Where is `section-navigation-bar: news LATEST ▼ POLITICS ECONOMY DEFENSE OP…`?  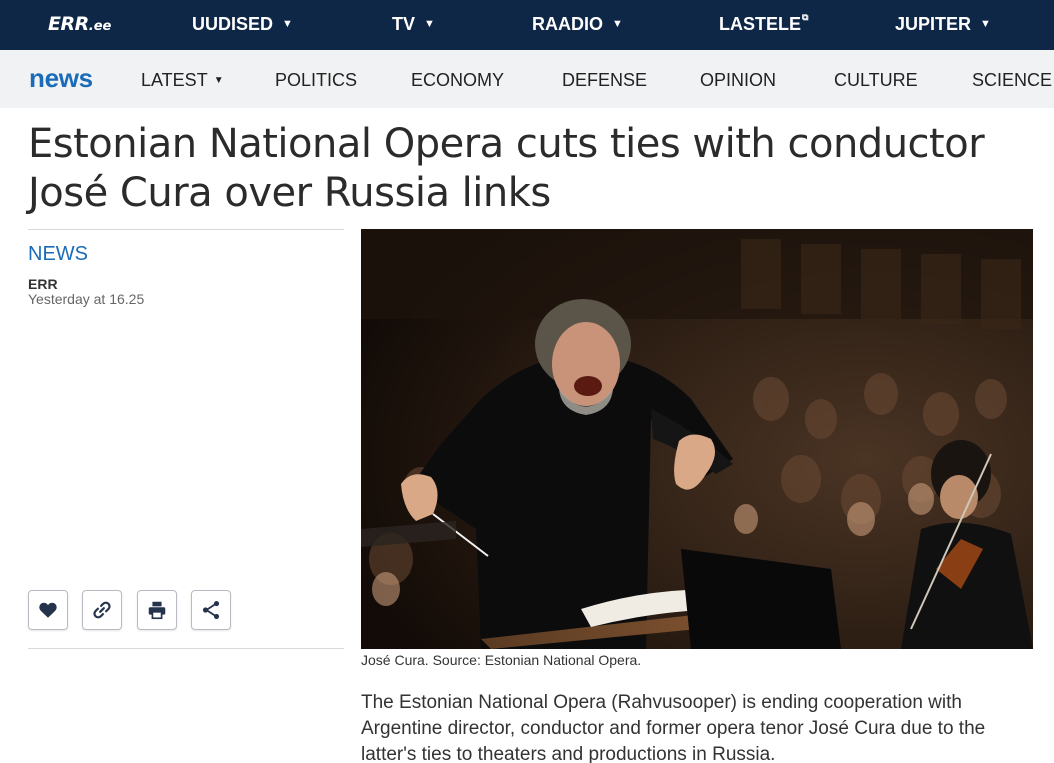
section-navigation-bar: news LATEST ▼ POLITICS ECONOMY DEFENSE OP… is located at coordinates (527, 79).